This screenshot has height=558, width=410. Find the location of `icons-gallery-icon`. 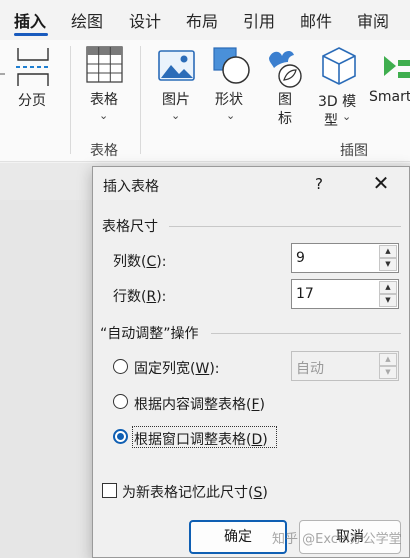

icons-gallery-icon is located at coordinates (285, 69).